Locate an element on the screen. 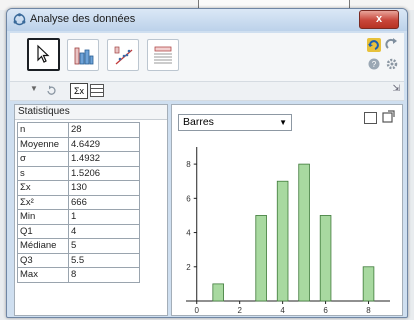  table-row: Min 1 is located at coordinates (78, 217).